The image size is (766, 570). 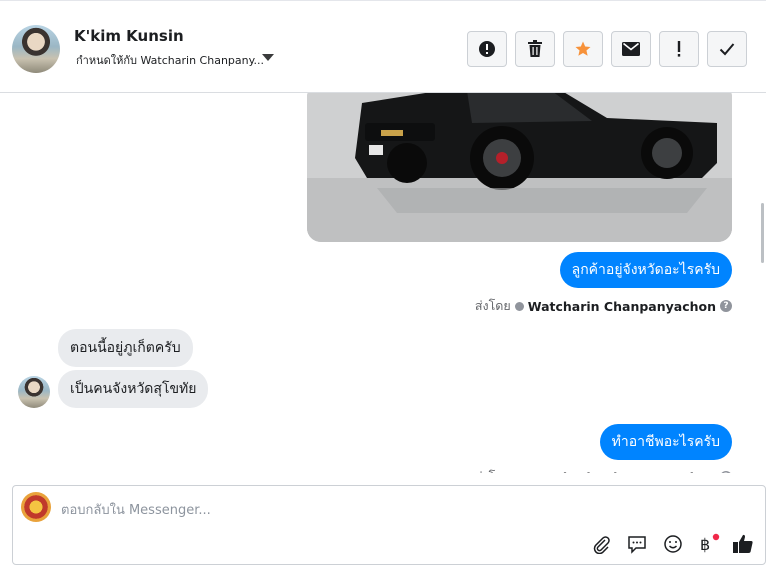 I want to click on sent-by-label: ส่งโดย Watcharin Chanpanyachon ?, so click(x=603, y=306).